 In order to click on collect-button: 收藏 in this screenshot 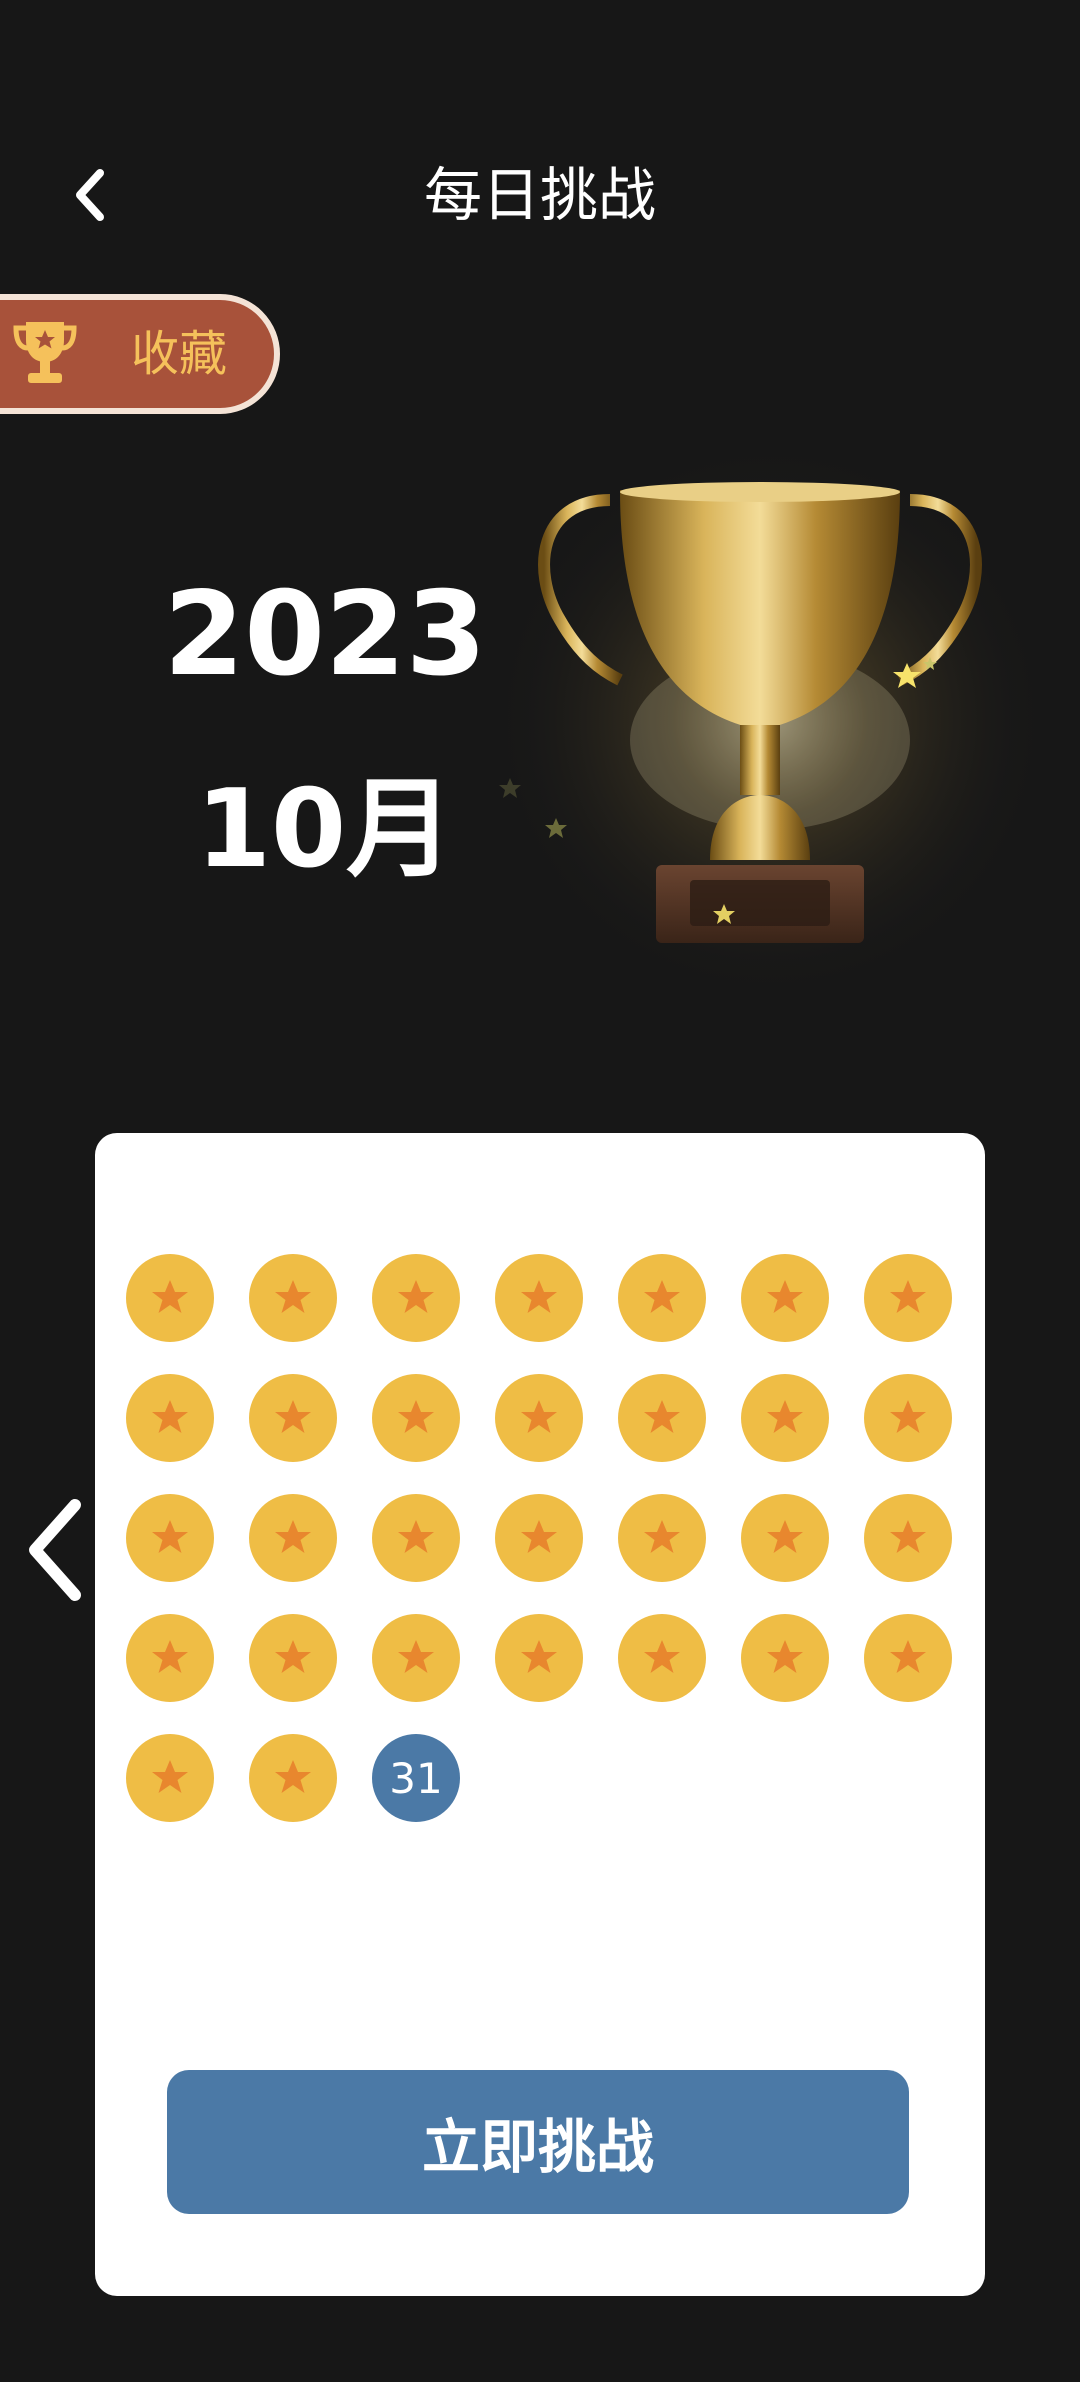, I will do `click(140, 354)`.